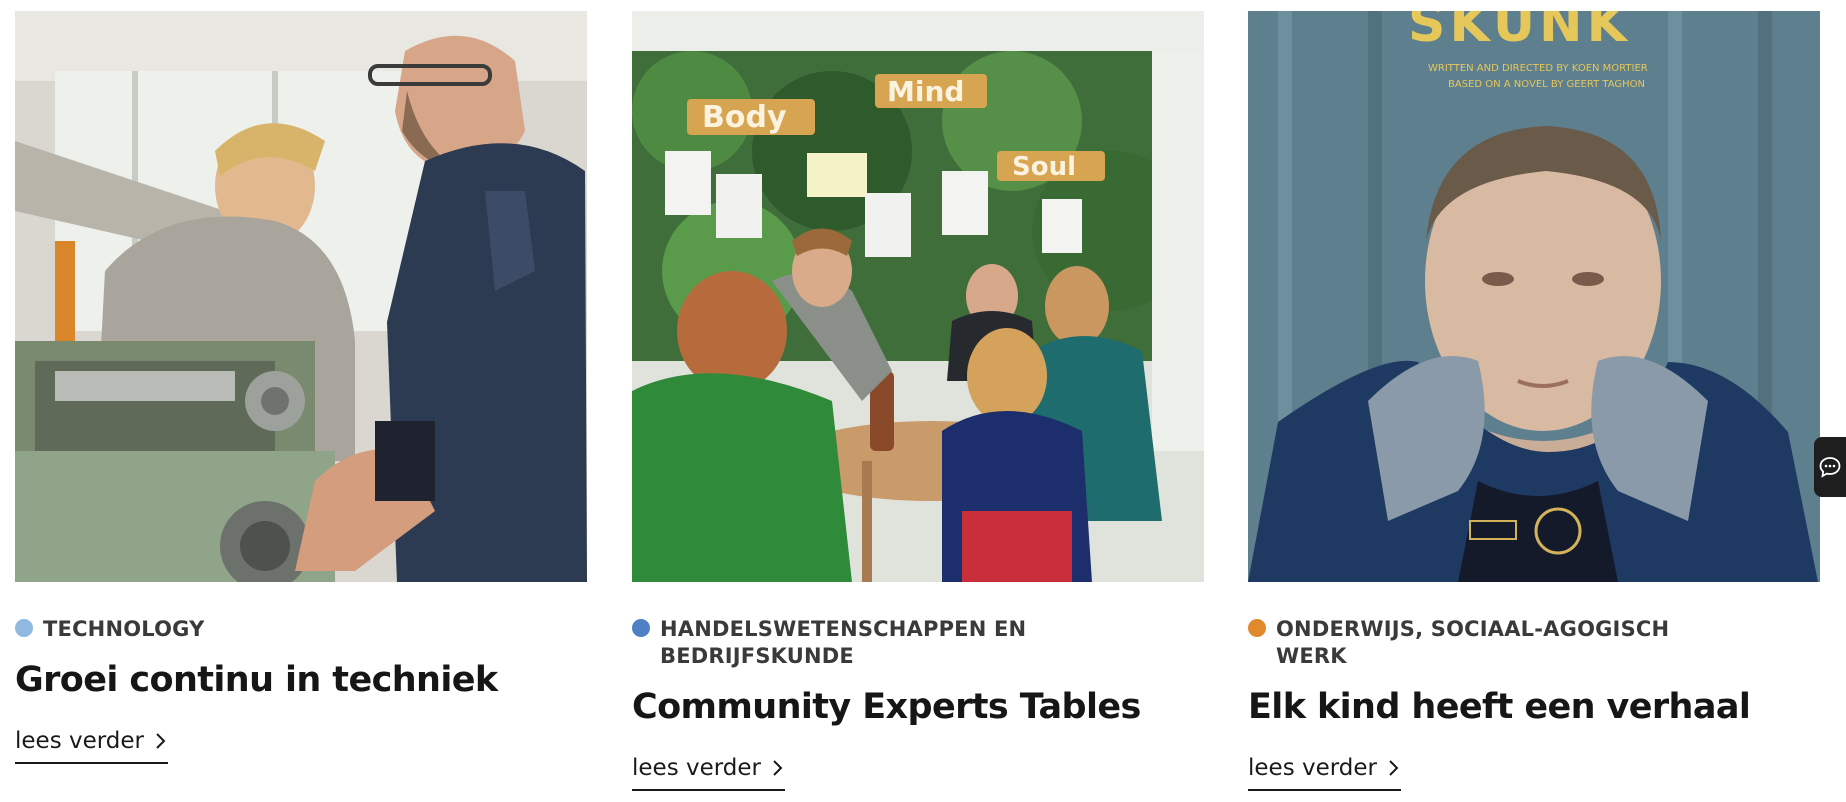 The height and width of the screenshot is (802, 1846). What do you see at coordinates (301, 680) in the screenshot?
I see `article-title: Groei continu in techniek` at bounding box center [301, 680].